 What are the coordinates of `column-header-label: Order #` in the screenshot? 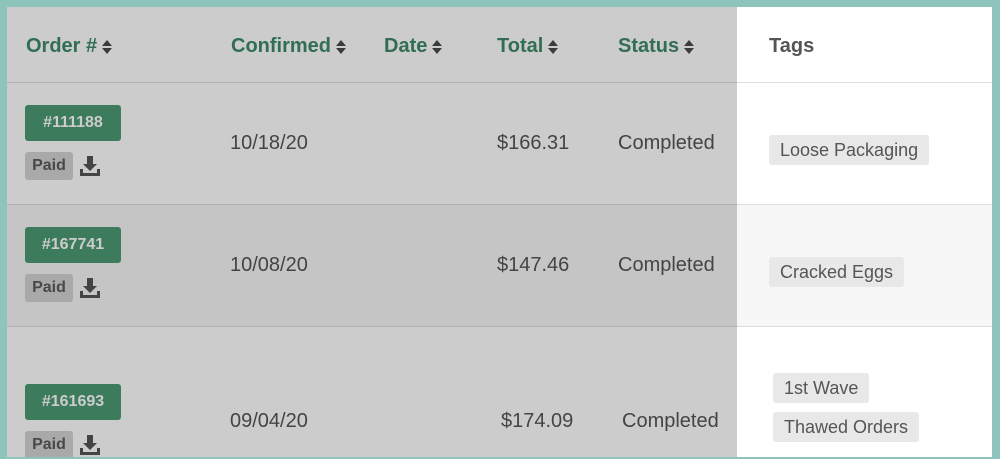 It's located at (62, 46).